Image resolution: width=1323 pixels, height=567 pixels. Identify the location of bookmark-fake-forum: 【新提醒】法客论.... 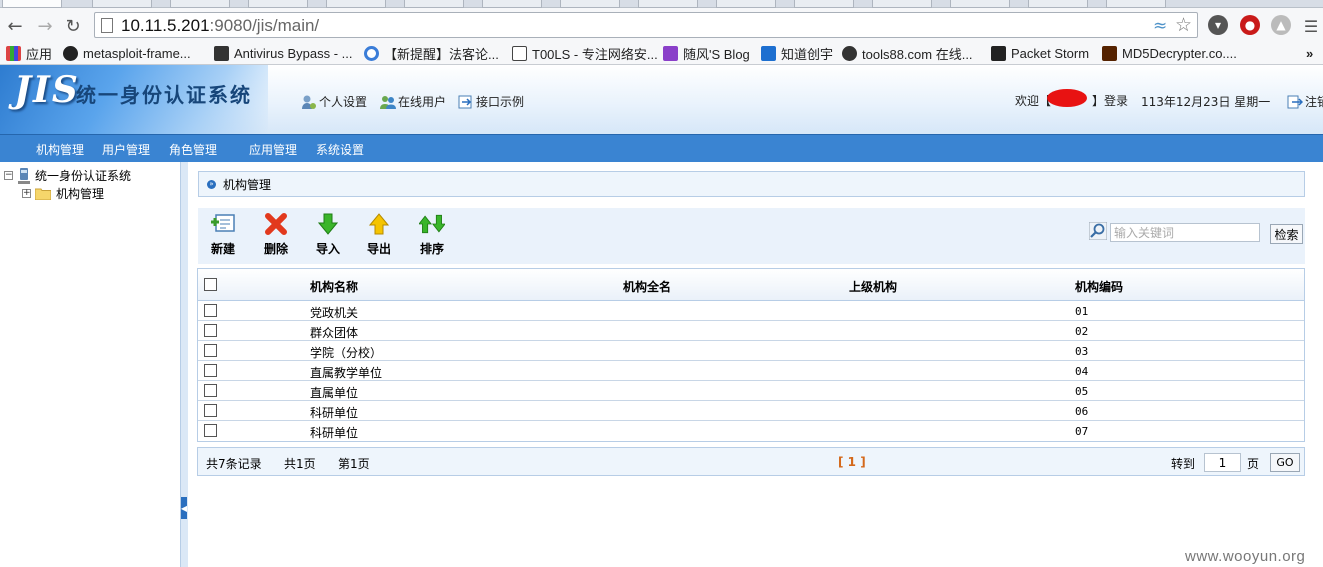
(431, 53).